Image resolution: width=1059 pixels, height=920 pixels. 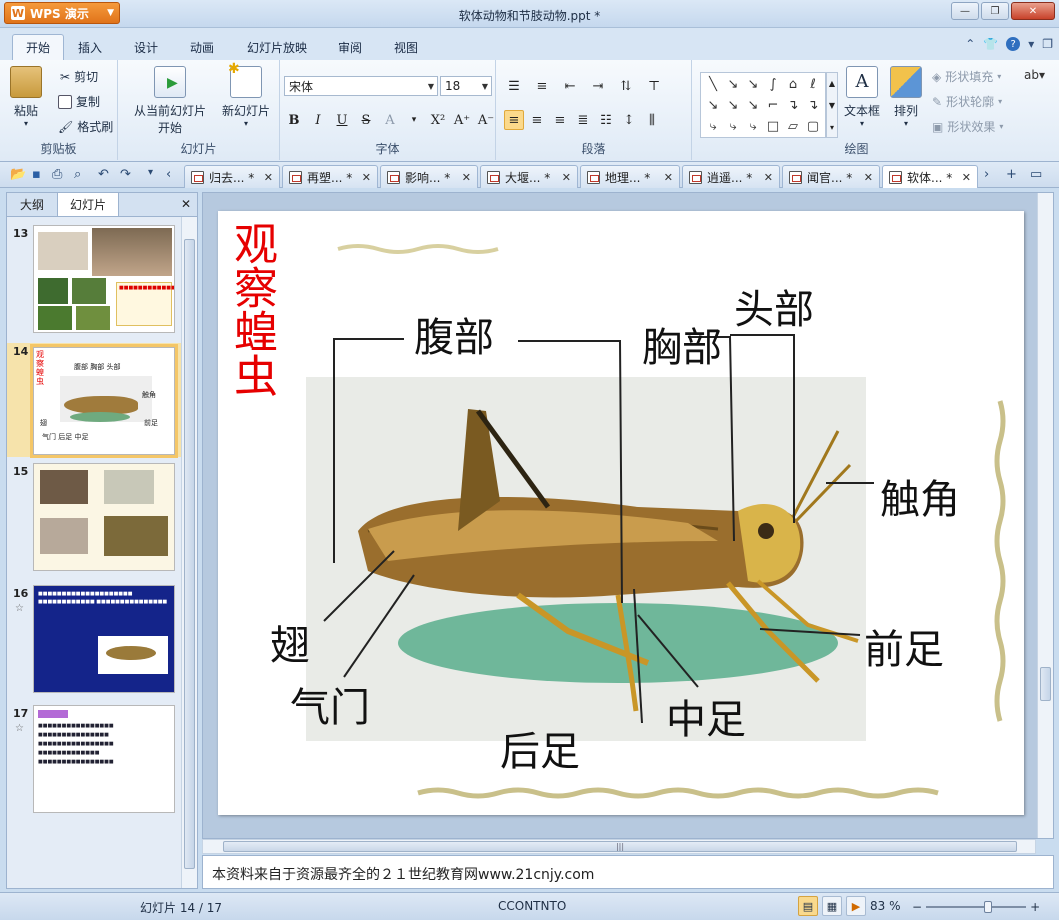 I want to click on close-button: ✕, so click(x=1033, y=11).